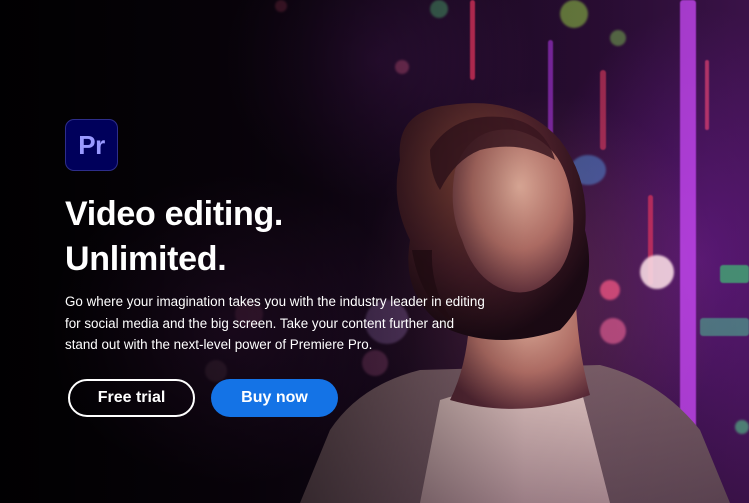 This screenshot has height=503, width=749. I want to click on hero-actions: Free trial Buy now, so click(286, 397).